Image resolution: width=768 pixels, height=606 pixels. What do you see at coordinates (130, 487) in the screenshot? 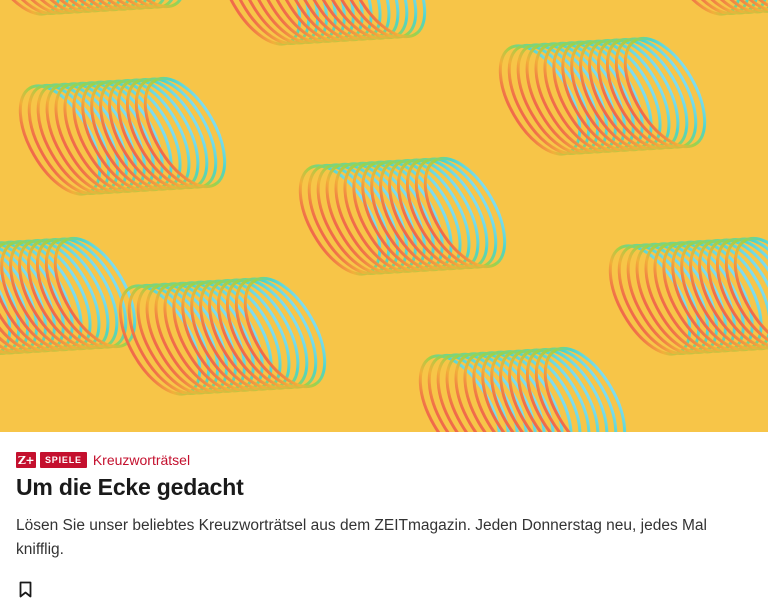
I see `article-title: Um die Ecke gedacht` at bounding box center [130, 487].